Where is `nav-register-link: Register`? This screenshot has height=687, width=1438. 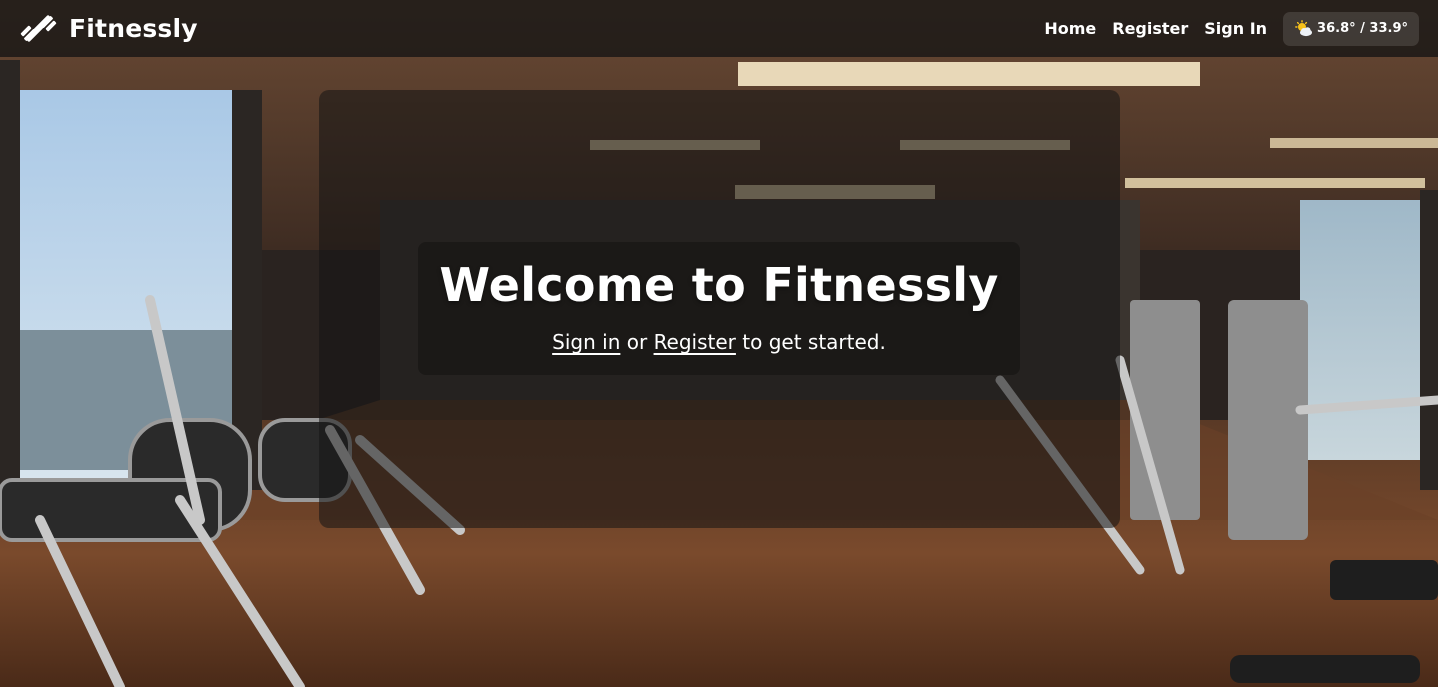 nav-register-link: Register is located at coordinates (1150, 28).